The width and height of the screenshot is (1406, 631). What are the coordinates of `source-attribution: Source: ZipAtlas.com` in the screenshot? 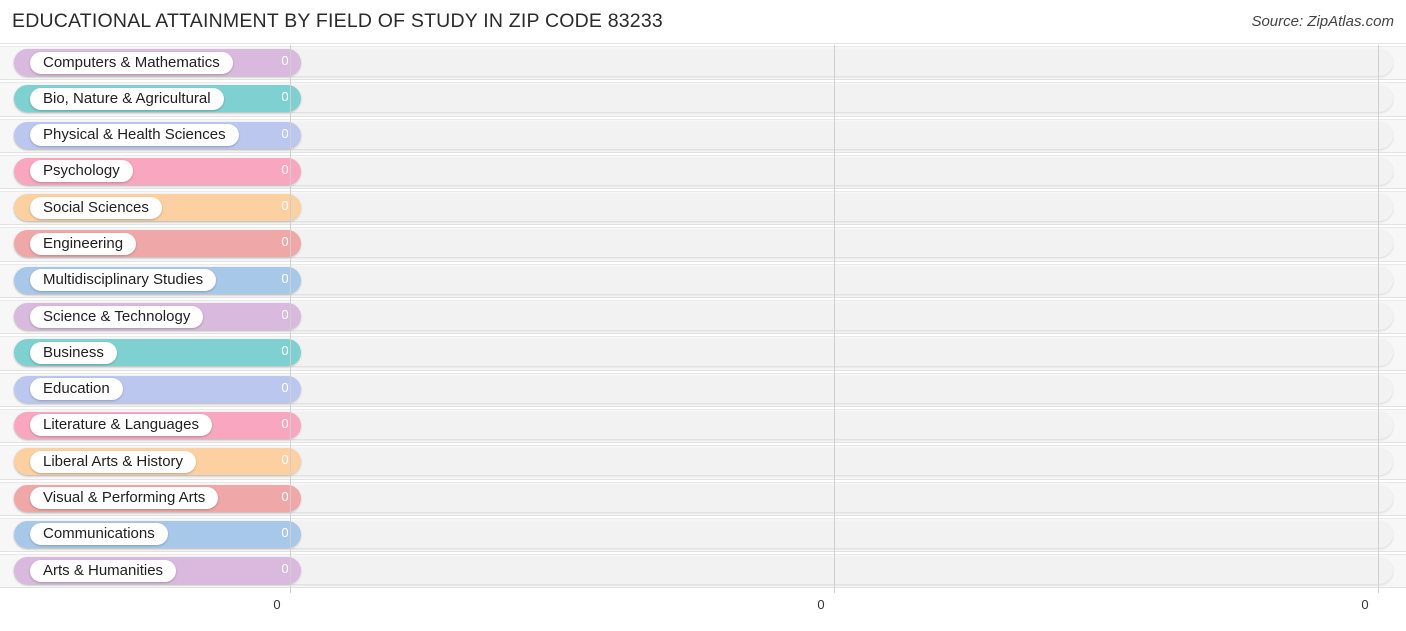 It's located at (1322, 21).